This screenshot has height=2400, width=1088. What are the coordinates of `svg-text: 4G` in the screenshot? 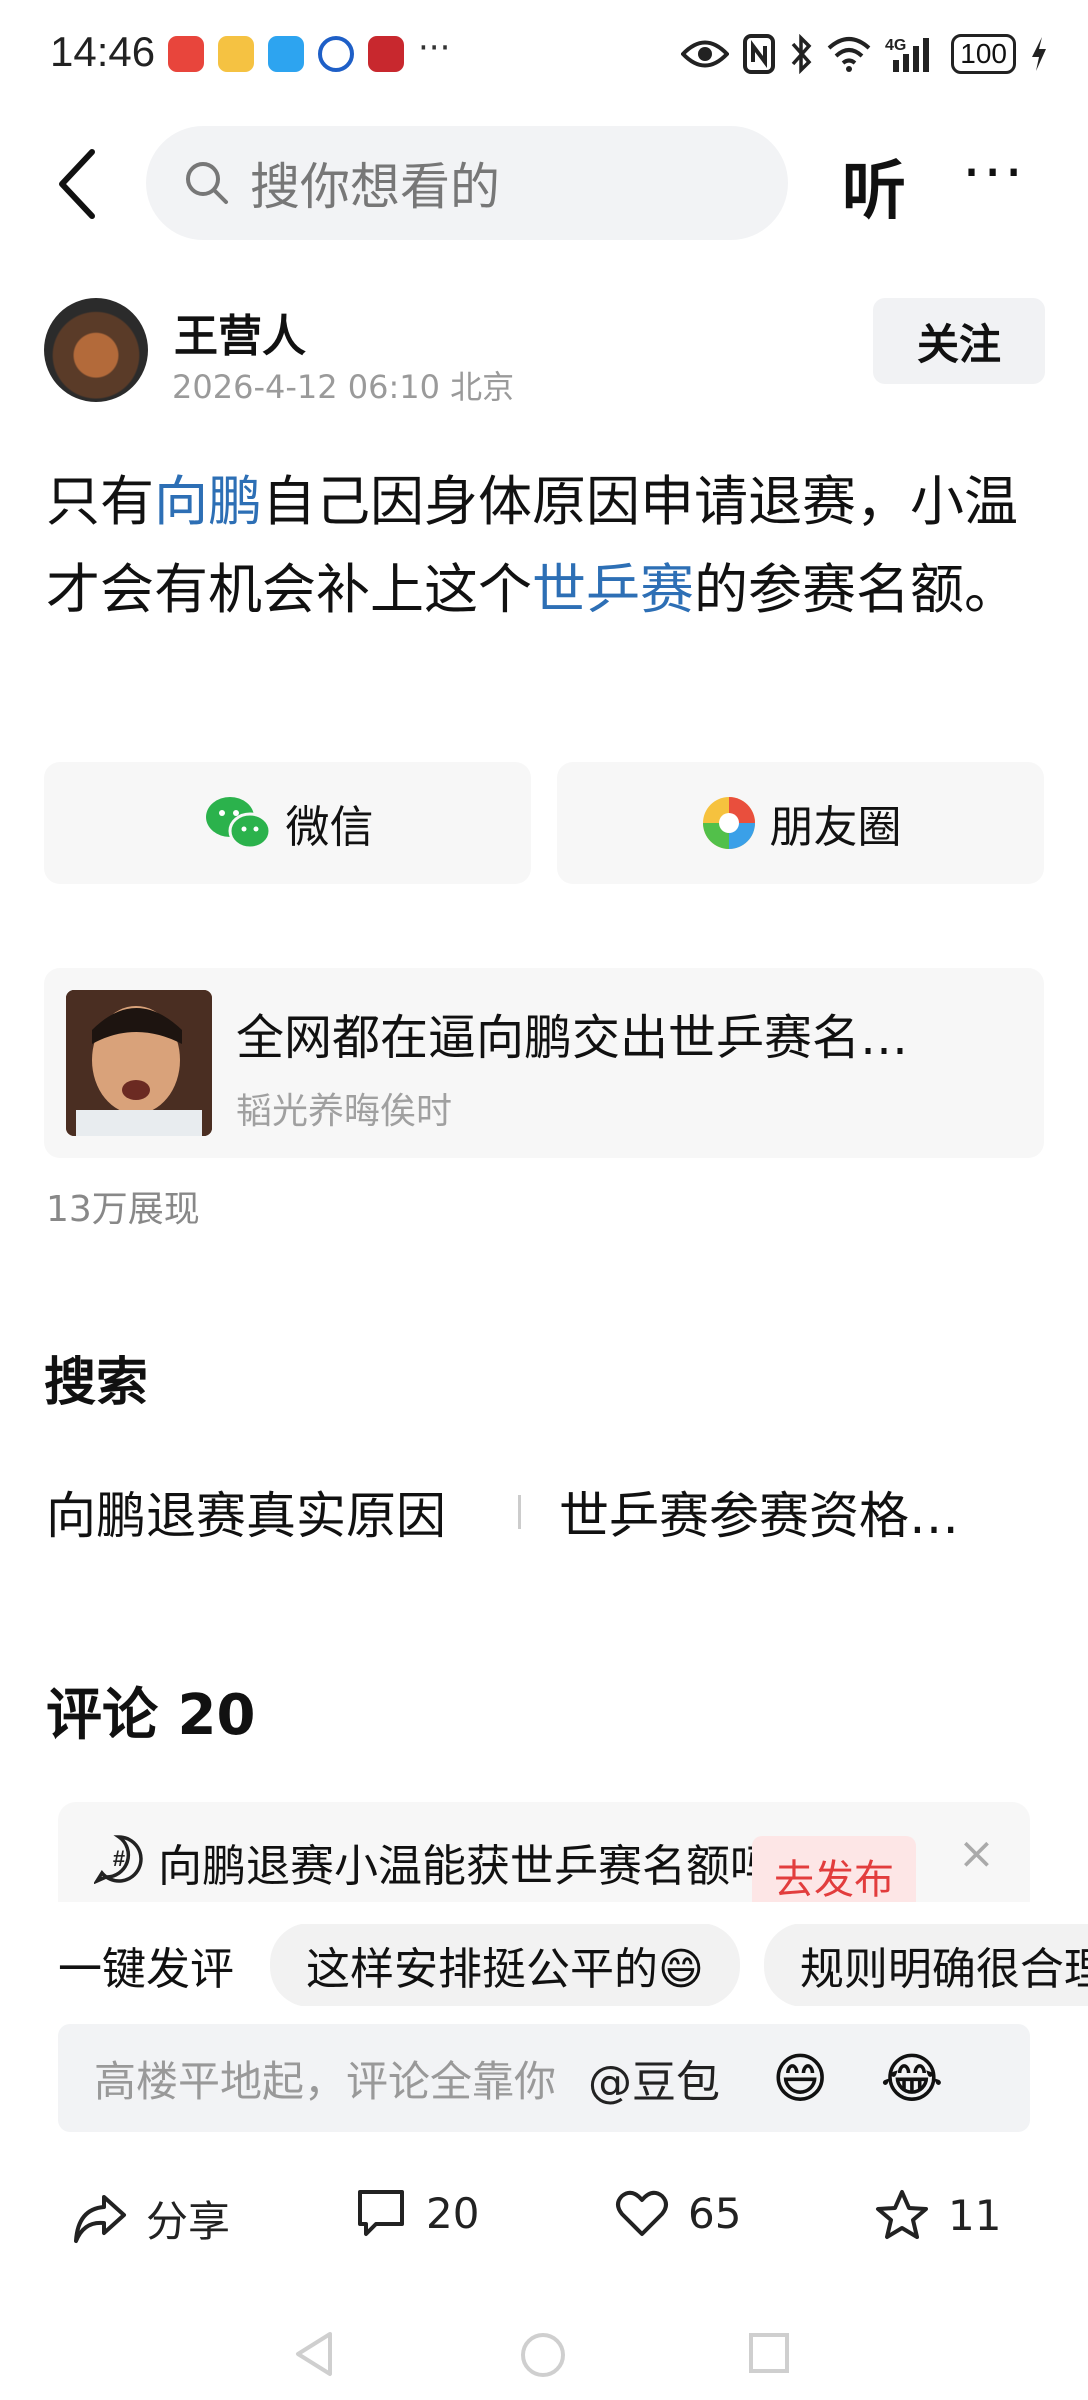 It's located at (895, 45).